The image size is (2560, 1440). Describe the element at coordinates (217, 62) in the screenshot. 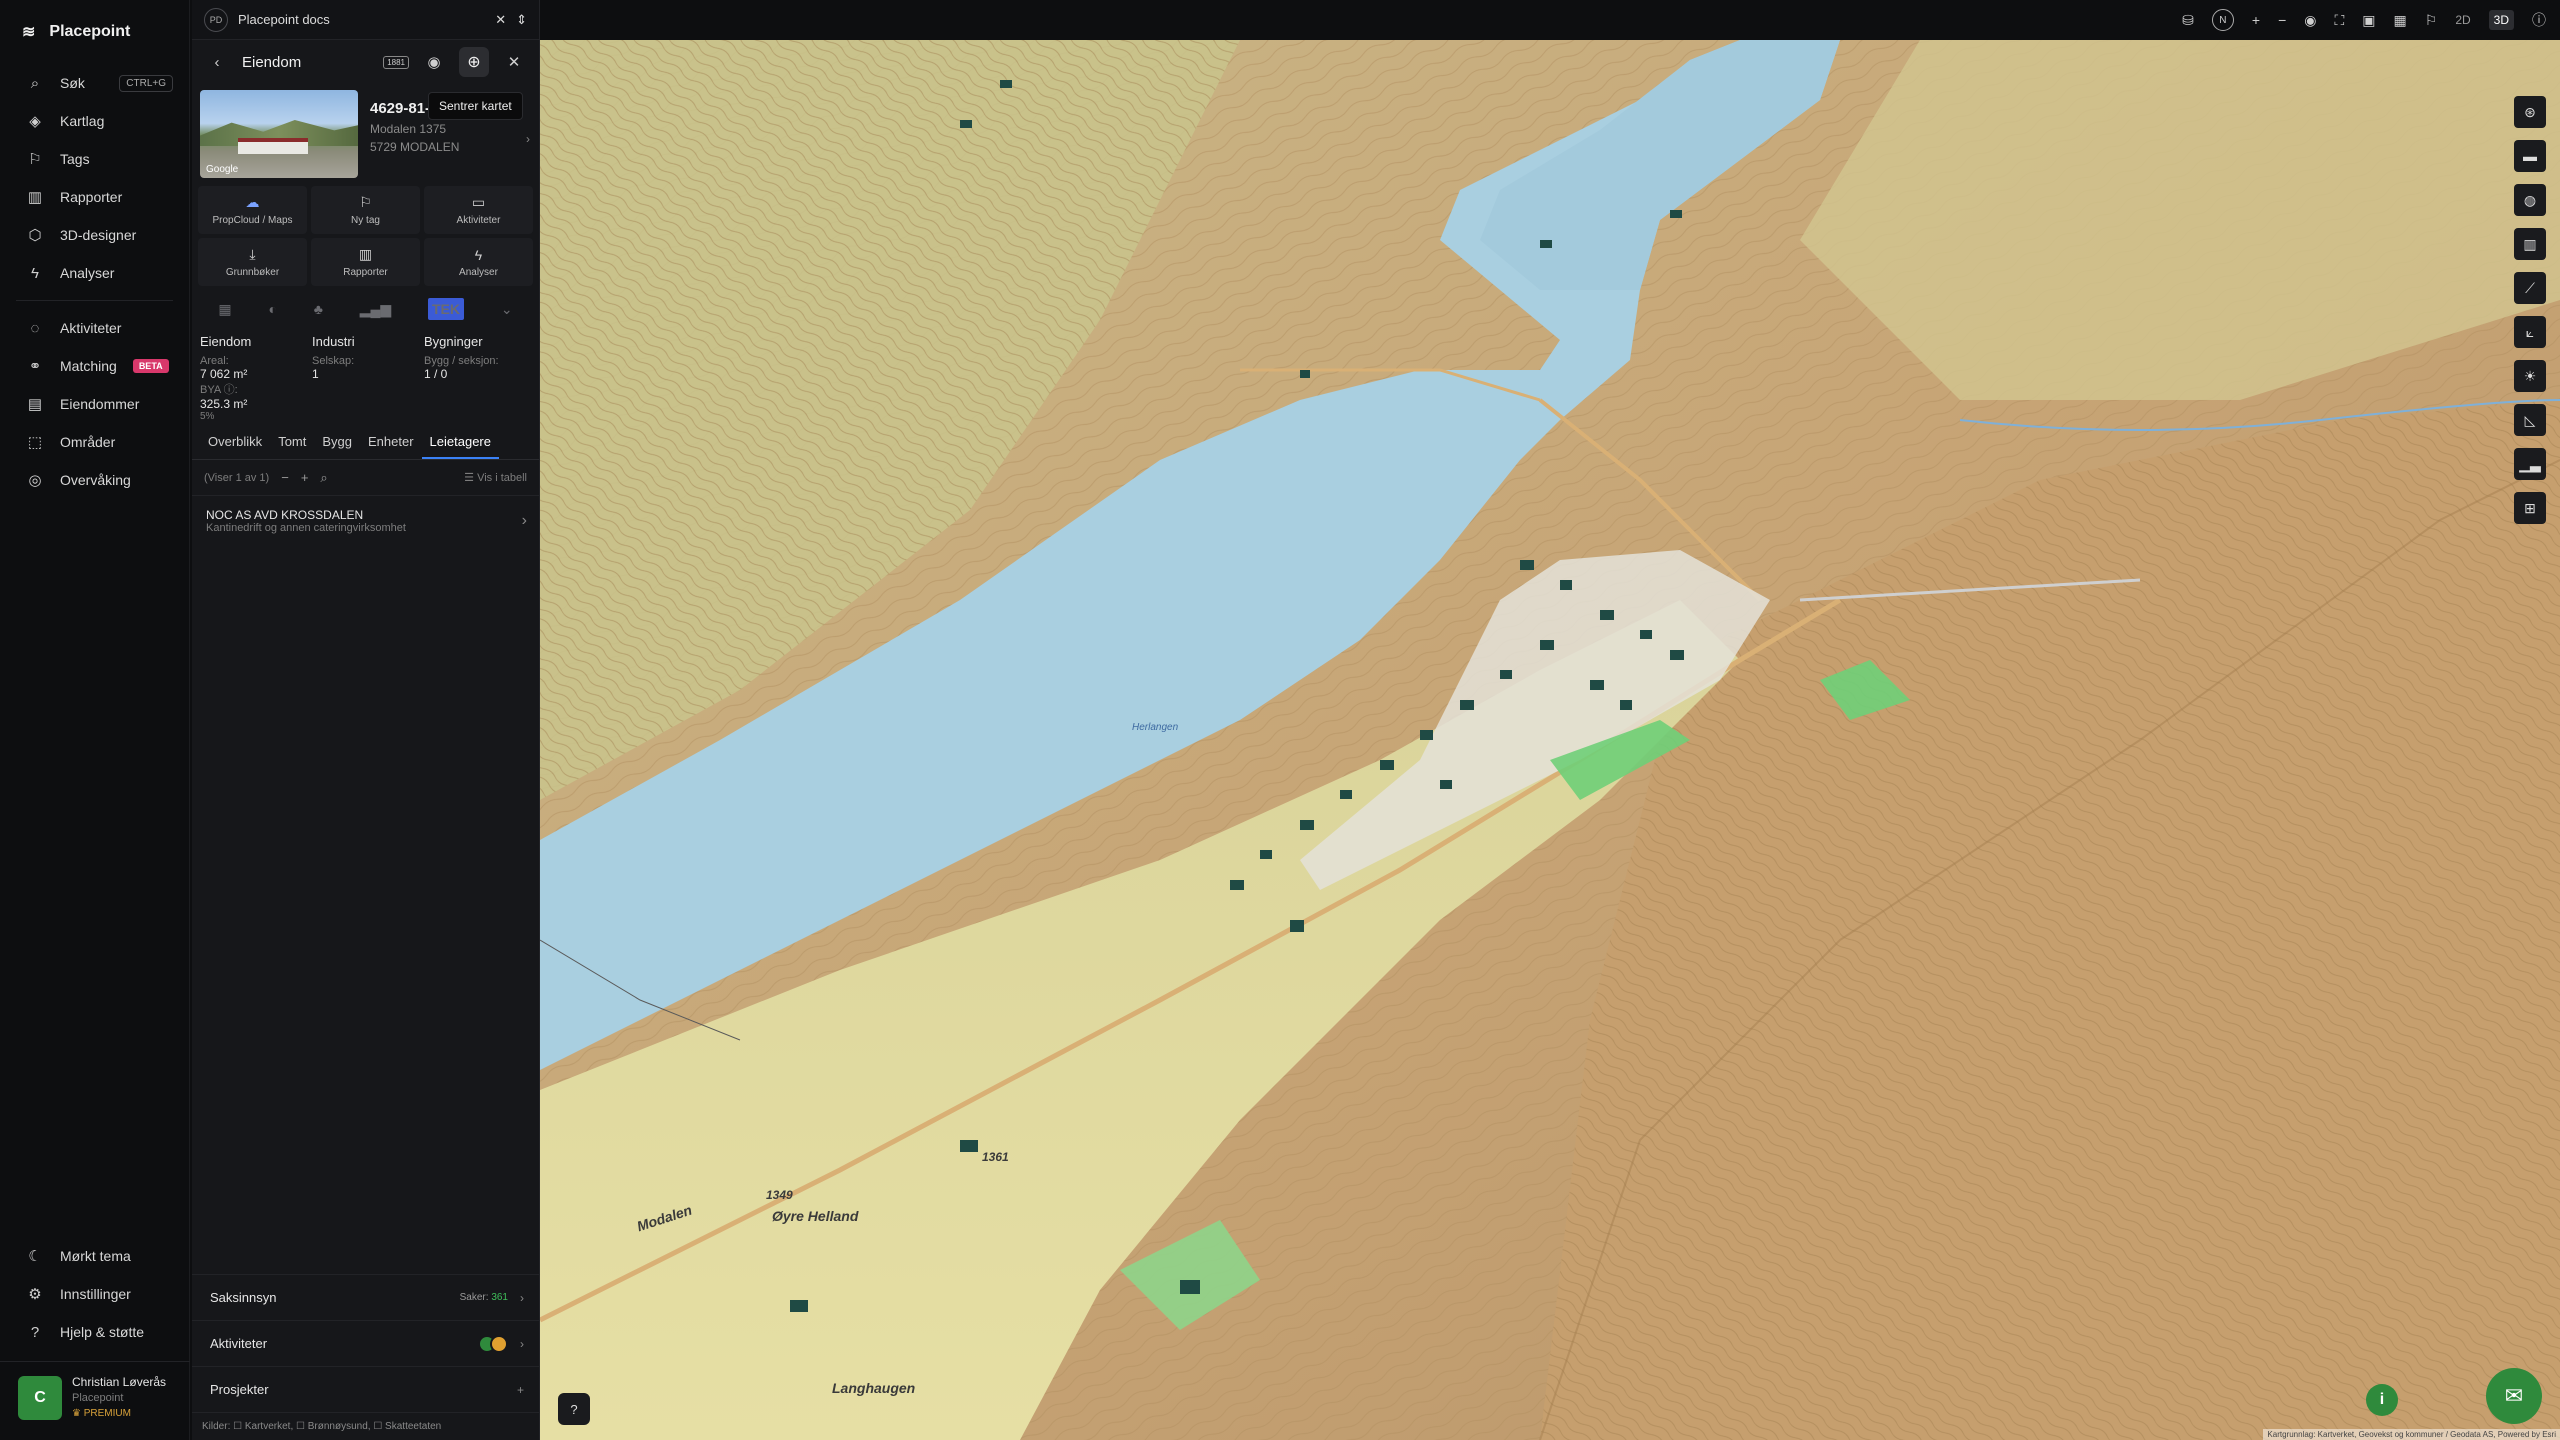

I see `back-icon: ‹` at that location.